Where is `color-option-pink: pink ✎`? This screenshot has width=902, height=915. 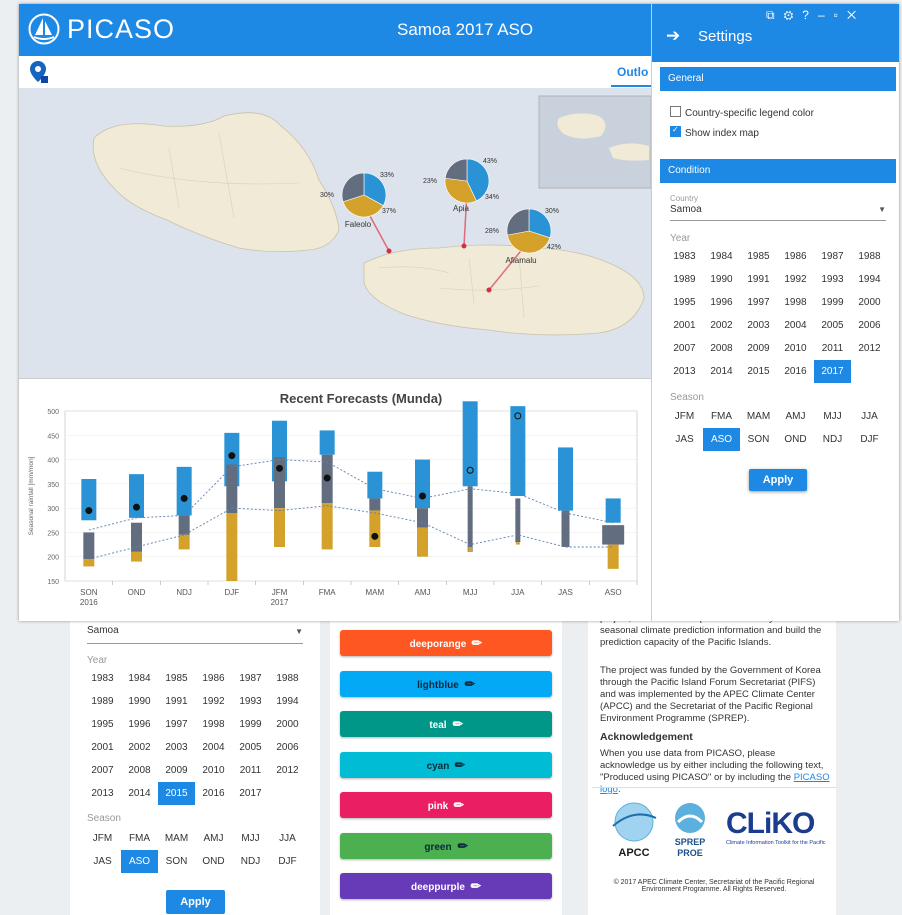 color-option-pink: pink ✎ is located at coordinates (446, 805).